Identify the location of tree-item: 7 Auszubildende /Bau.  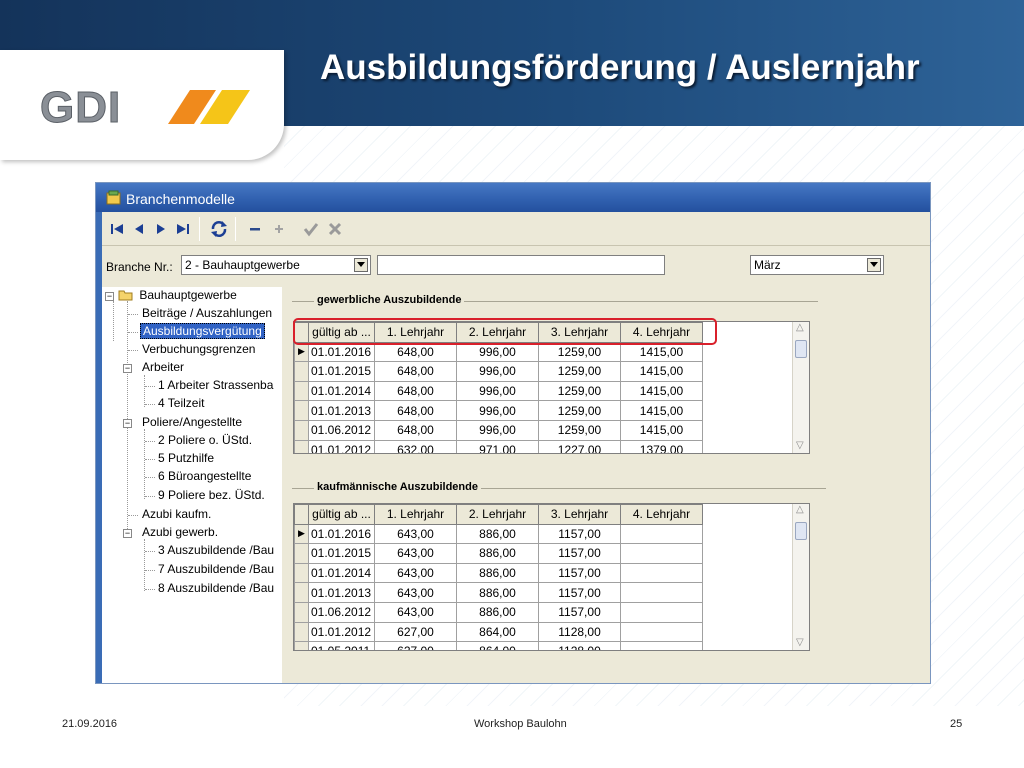
(216, 570).